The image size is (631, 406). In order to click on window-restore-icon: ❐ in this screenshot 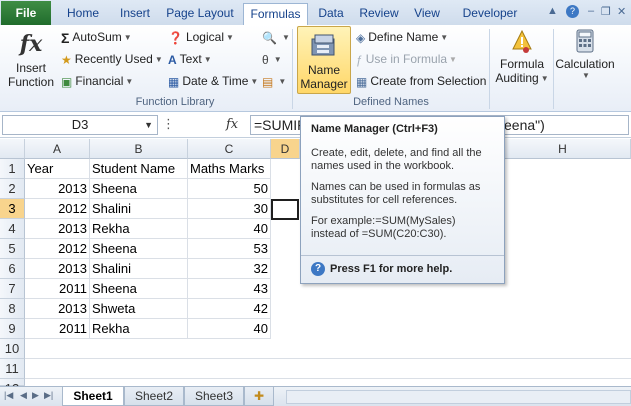, I will do `click(606, 11)`.